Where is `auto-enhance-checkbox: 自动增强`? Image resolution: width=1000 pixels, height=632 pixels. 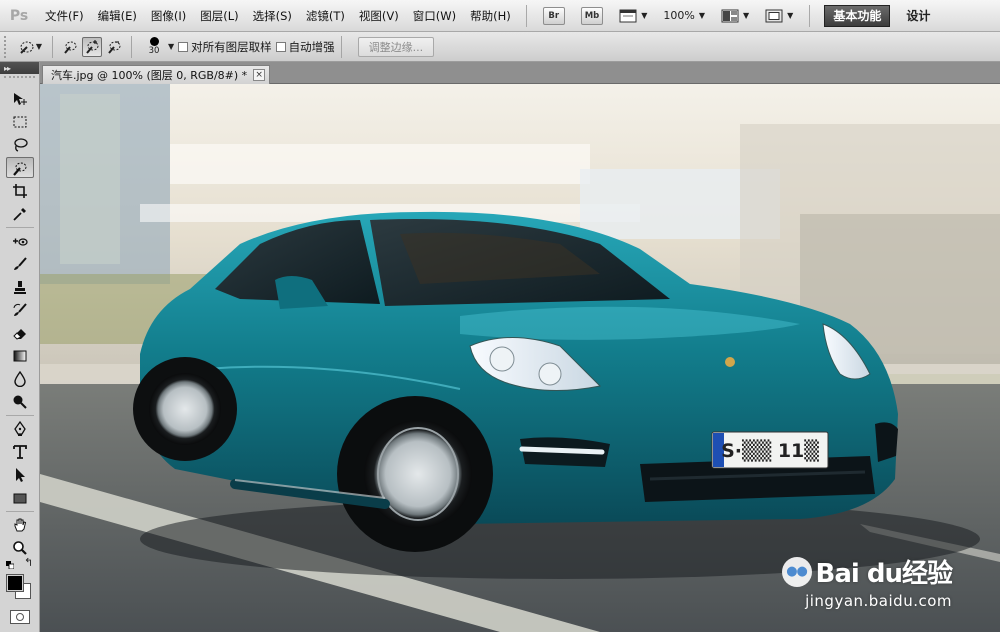
auto-enhance-checkbox: 自动增强 is located at coordinates (305, 47).